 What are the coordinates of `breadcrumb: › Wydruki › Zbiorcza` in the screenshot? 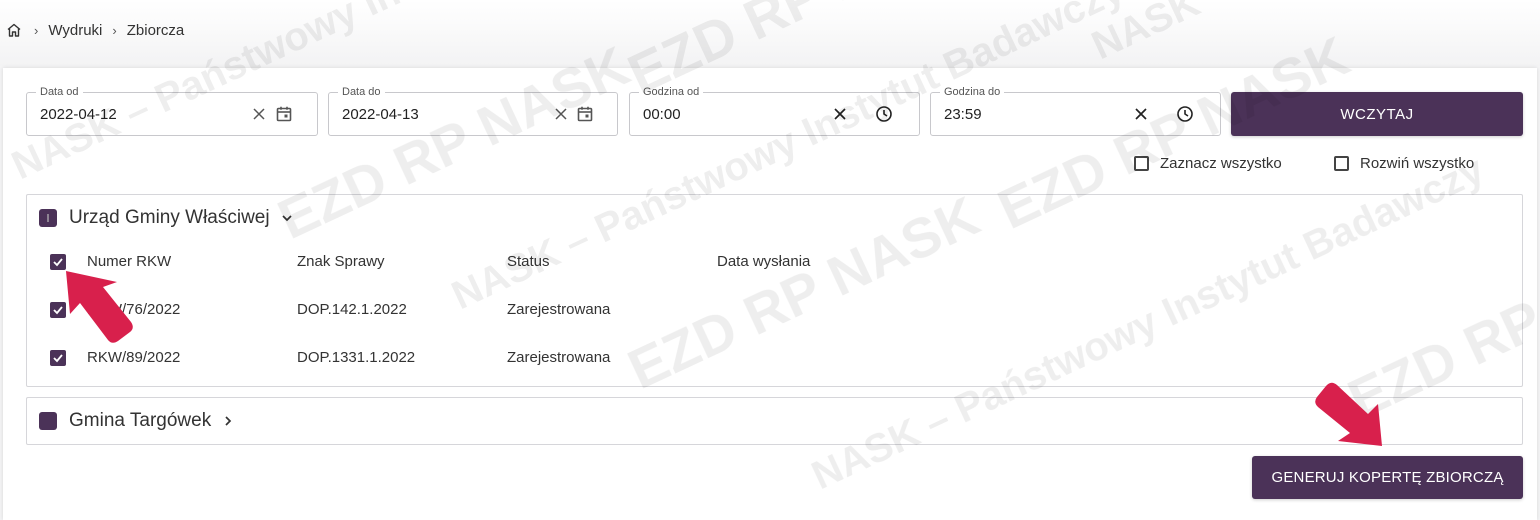 It's located at (95, 30).